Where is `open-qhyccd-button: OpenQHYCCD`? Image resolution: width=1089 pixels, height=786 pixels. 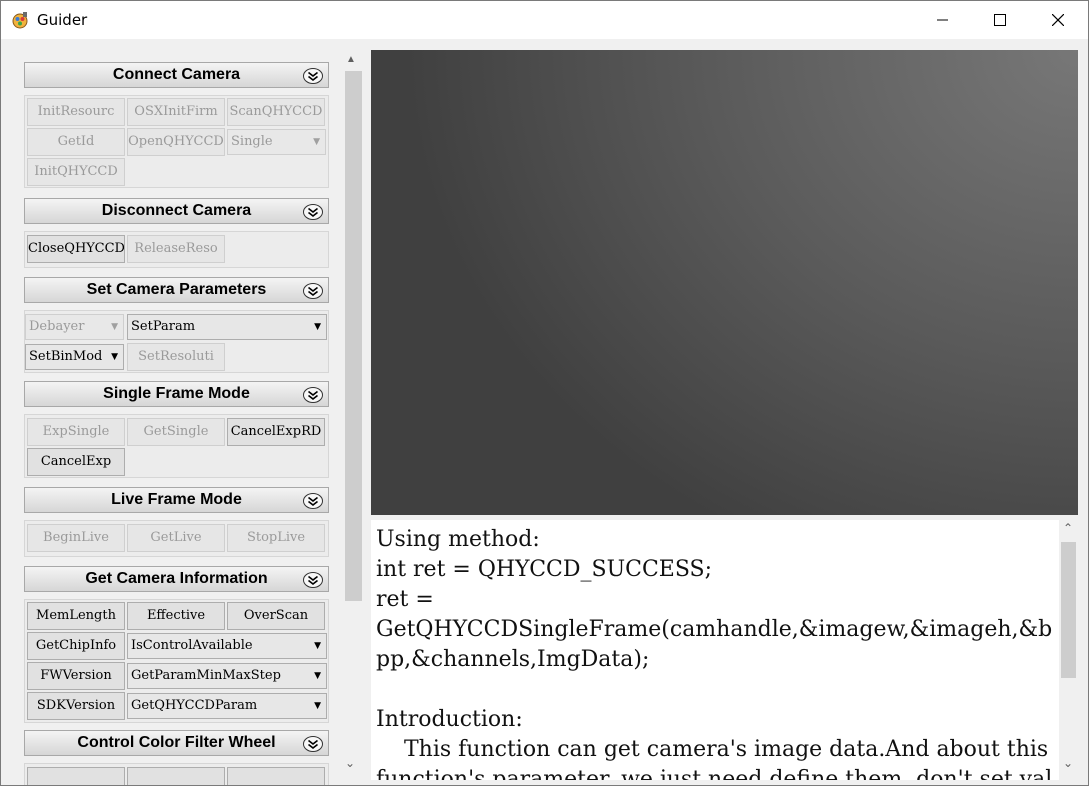
open-qhyccd-button: OpenQHYCCD is located at coordinates (176, 142).